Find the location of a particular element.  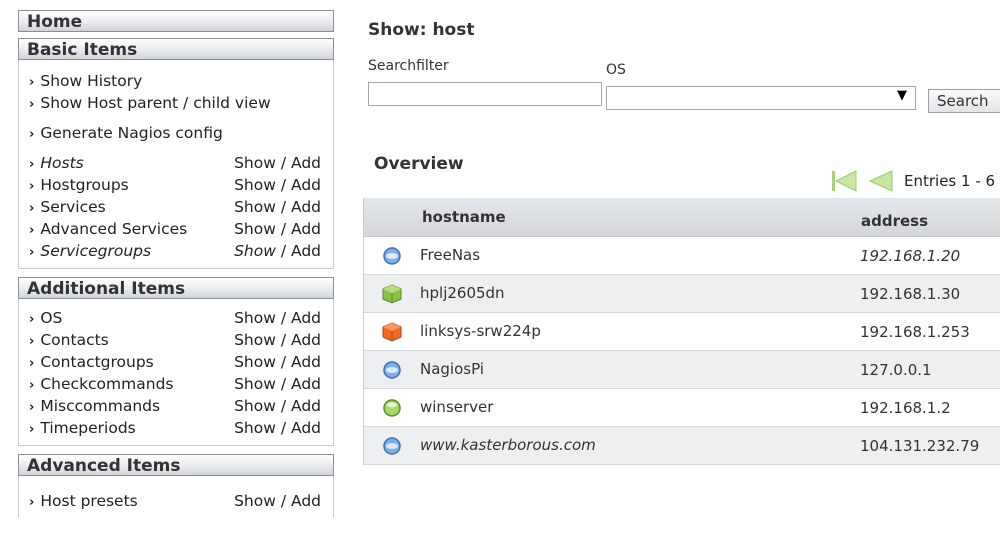

pager-controls is located at coordinates (862, 181).